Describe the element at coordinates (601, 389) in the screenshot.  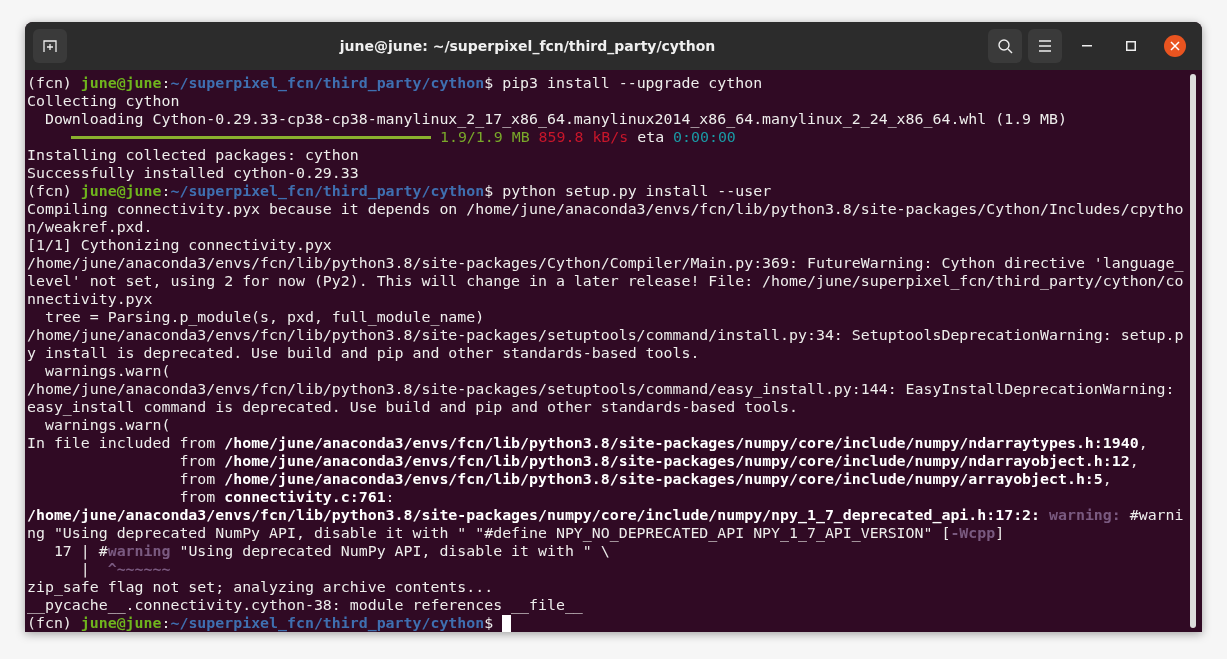
I see `terminal-line: /home/june/anaconda3/envs/fcn/lib/python3.8/site-packages/setuptools/command/easy_install.py:144: EasyInstallDeprecationWarning:` at that location.